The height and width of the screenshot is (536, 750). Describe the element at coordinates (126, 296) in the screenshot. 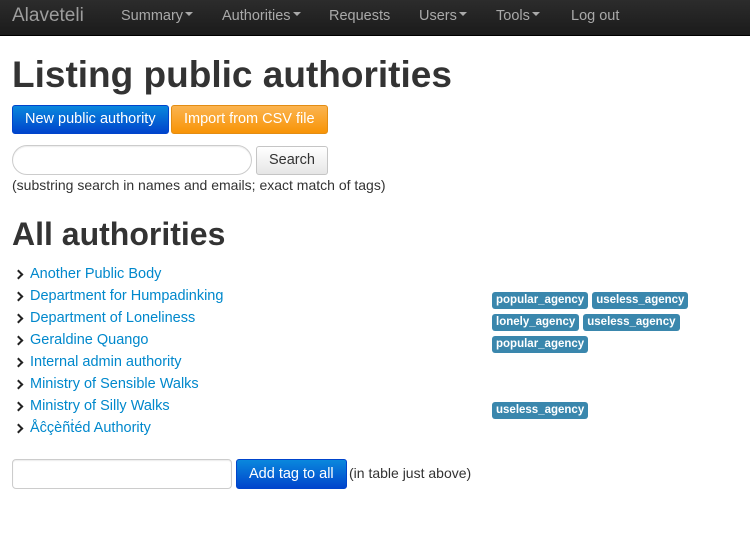

I see `authority-link: Department for Humpadinking` at that location.